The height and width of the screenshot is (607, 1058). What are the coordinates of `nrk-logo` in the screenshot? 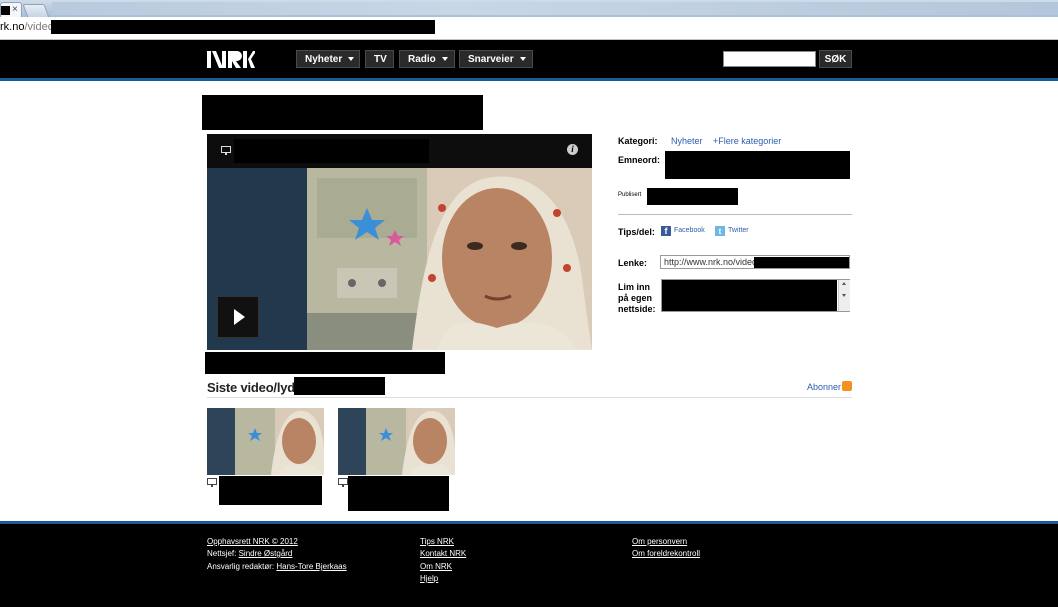 It's located at (231, 59).